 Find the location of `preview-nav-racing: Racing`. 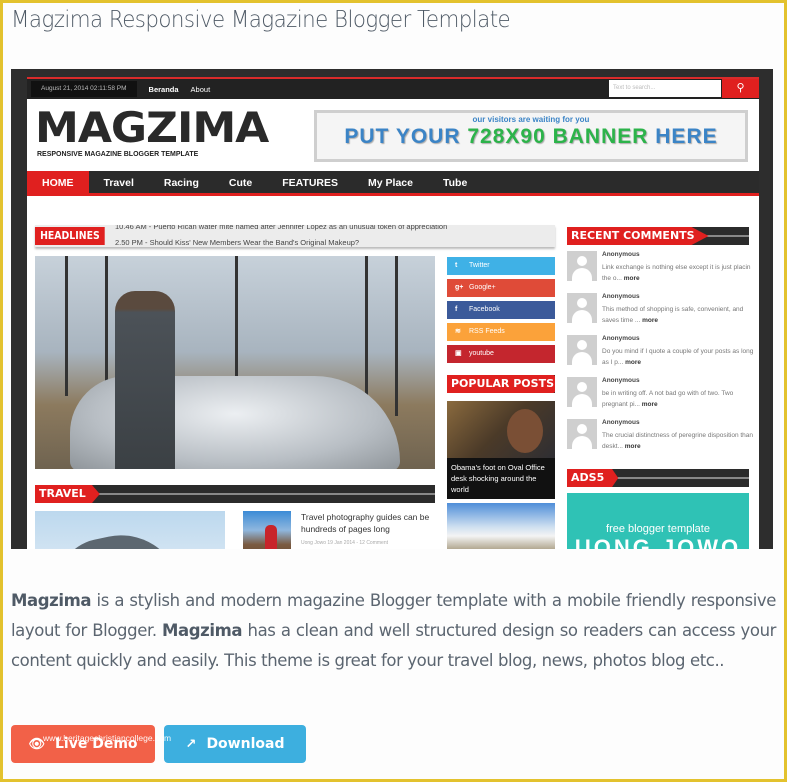

preview-nav-racing: Racing is located at coordinates (181, 183).